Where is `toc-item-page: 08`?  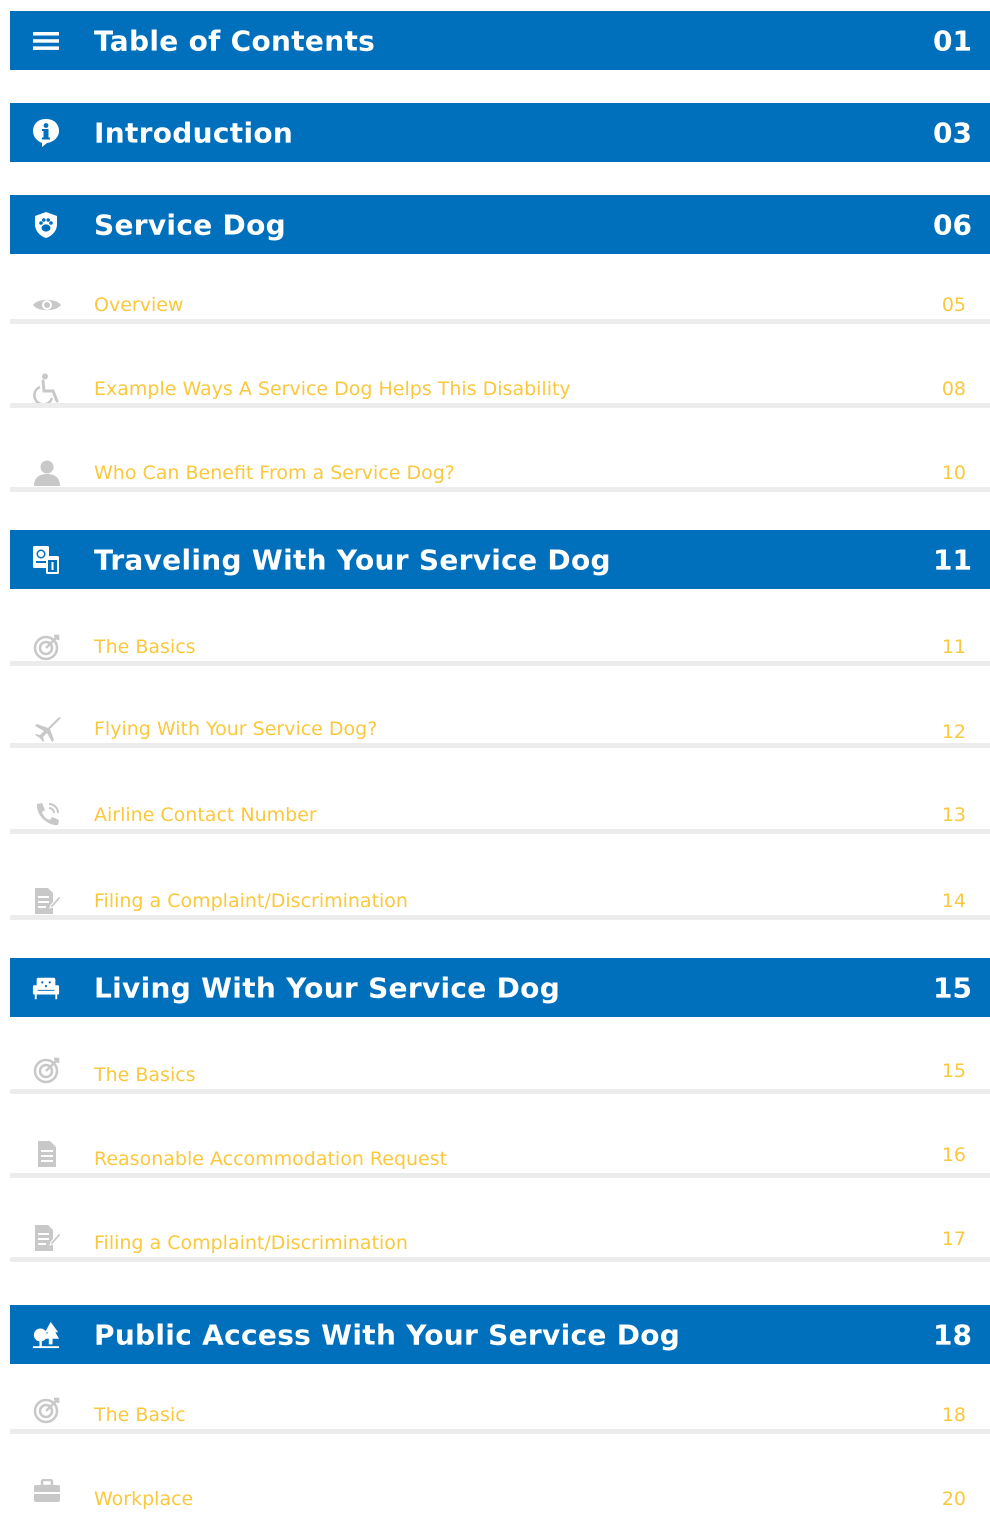 toc-item-page: 08 is located at coordinates (953, 389).